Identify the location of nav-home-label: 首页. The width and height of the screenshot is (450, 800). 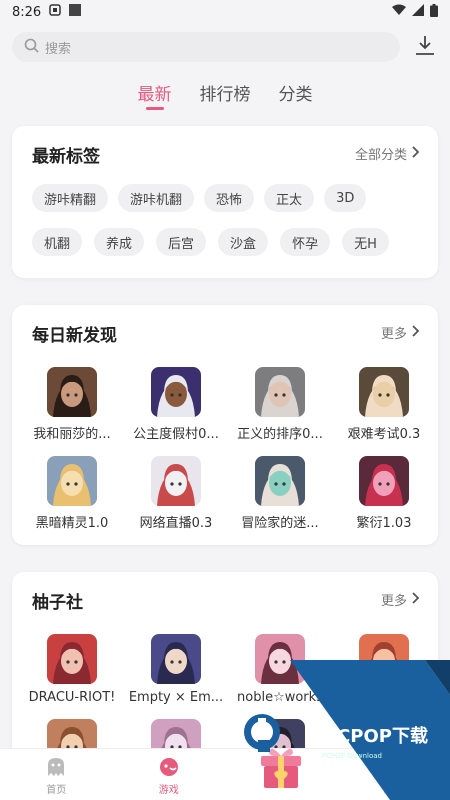
(56, 790).